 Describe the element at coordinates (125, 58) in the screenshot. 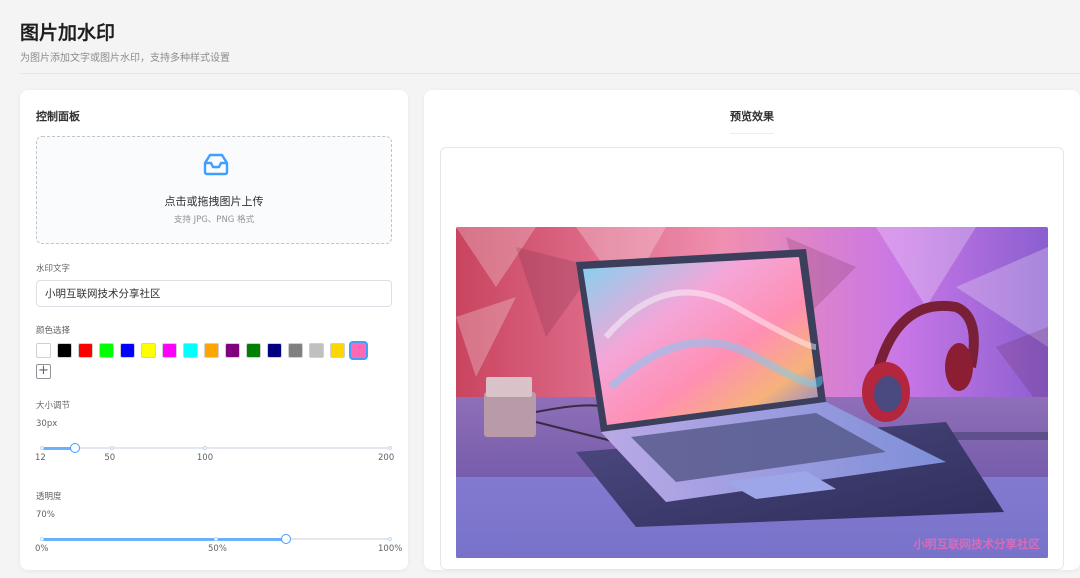

I see `page-subtitle: 为图片添加文字或图片水印，支持多种样式设置` at that location.